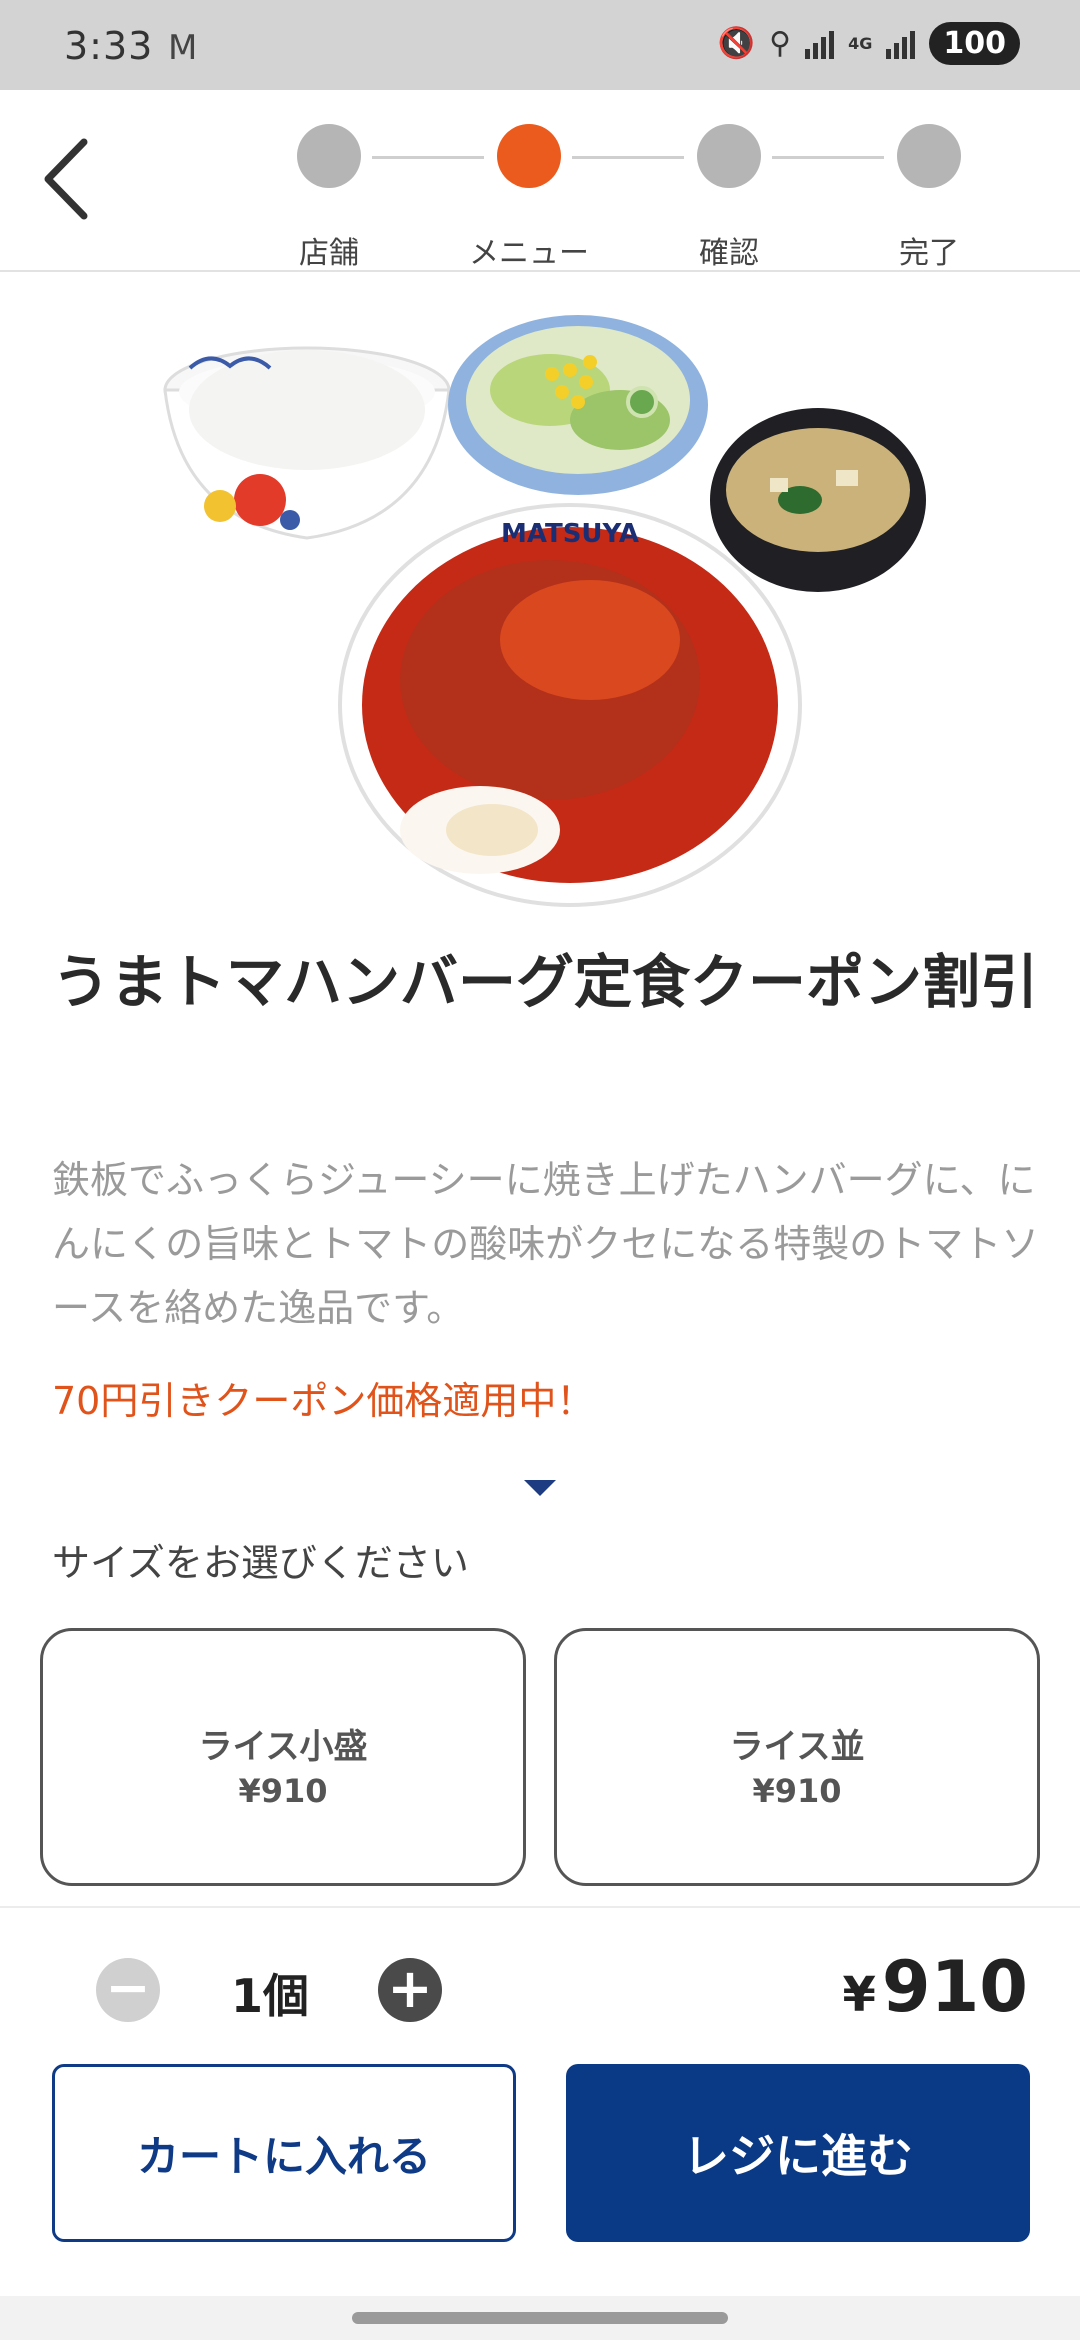  I want to click on total-amount: 910, so click(954, 1987).